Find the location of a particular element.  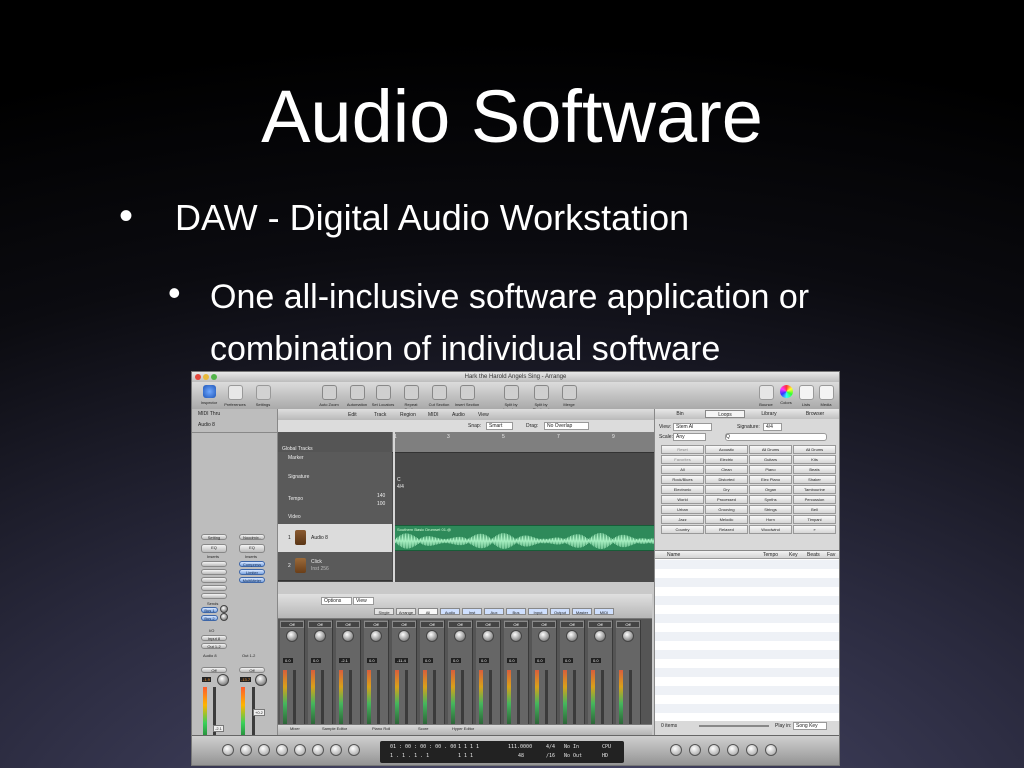

arrange-menu-edit: Edit is located at coordinates (352, 415).